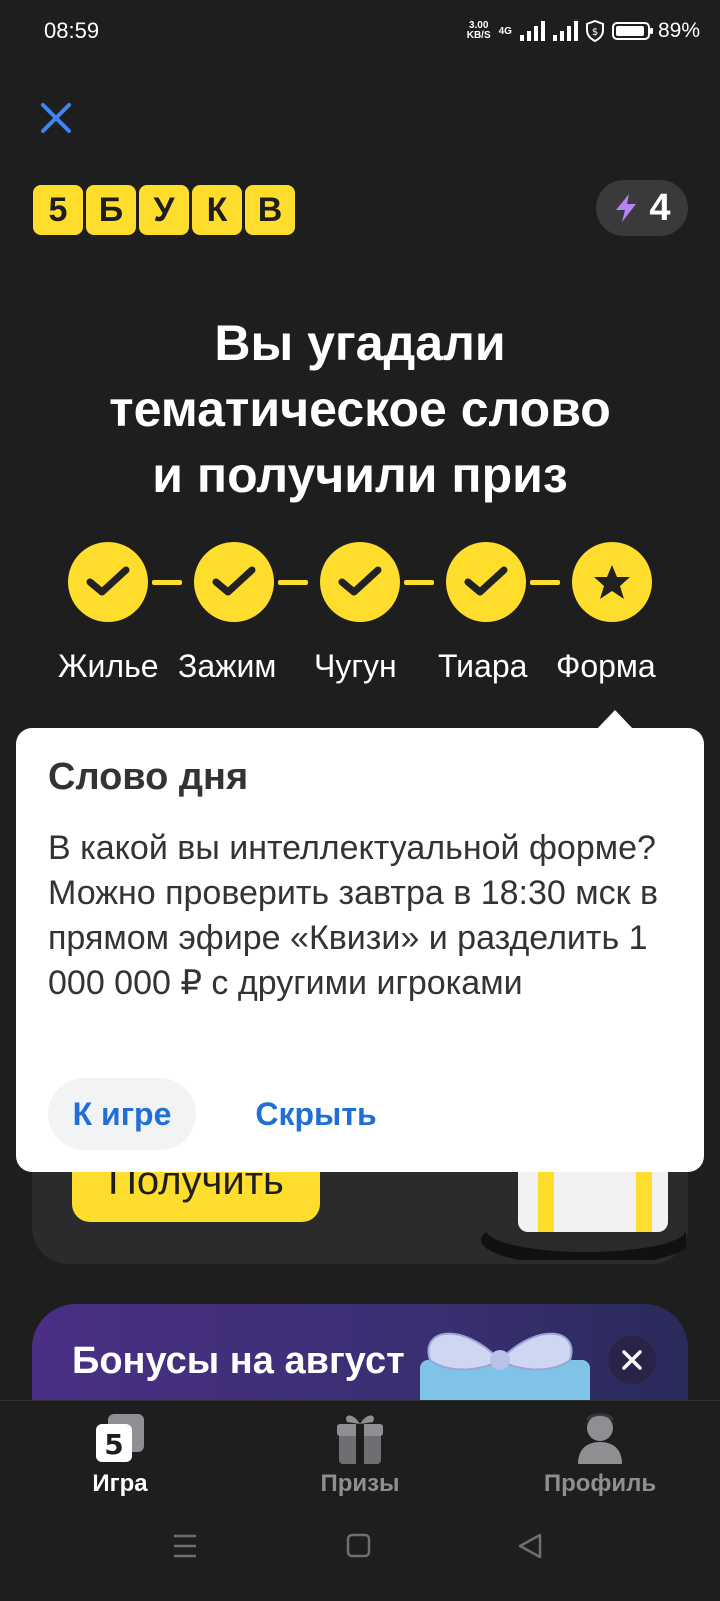 The height and width of the screenshot is (1601, 720). What do you see at coordinates (600, 1438) in the screenshot?
I see `profile-icon` at bounding box center [600, 1438].